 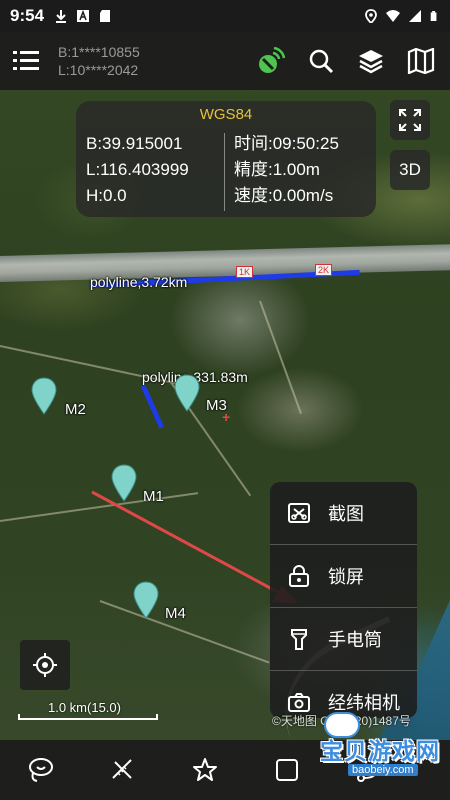 What do you see at coordinates (98, 70) in the screenshot?
I see `coord-l: L:10****2042` at bounding box center [98, 70].